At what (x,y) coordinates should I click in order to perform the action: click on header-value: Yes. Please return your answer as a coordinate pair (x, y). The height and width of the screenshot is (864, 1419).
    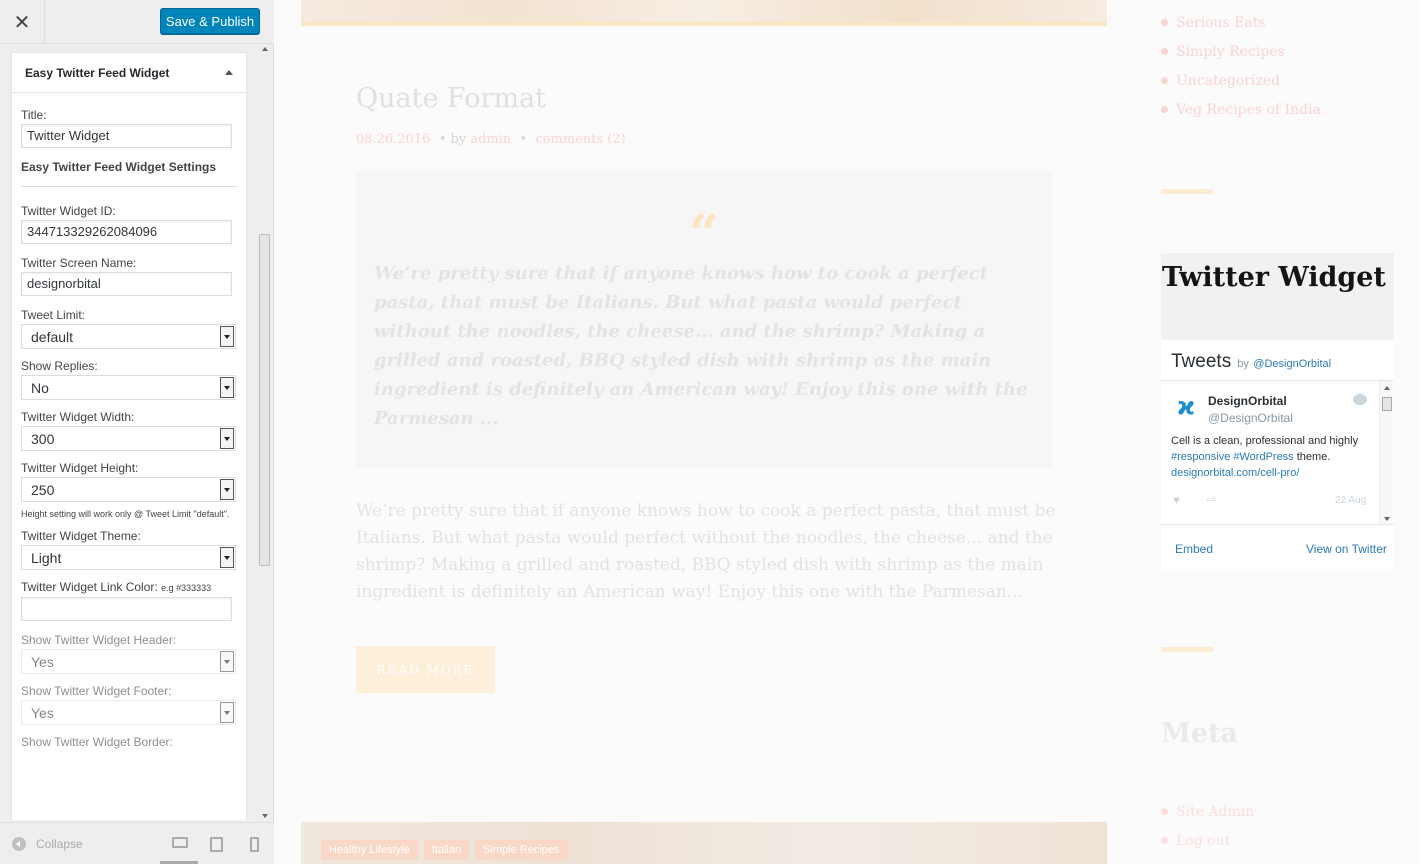
    Looking at the image, I should click on (42, 662).